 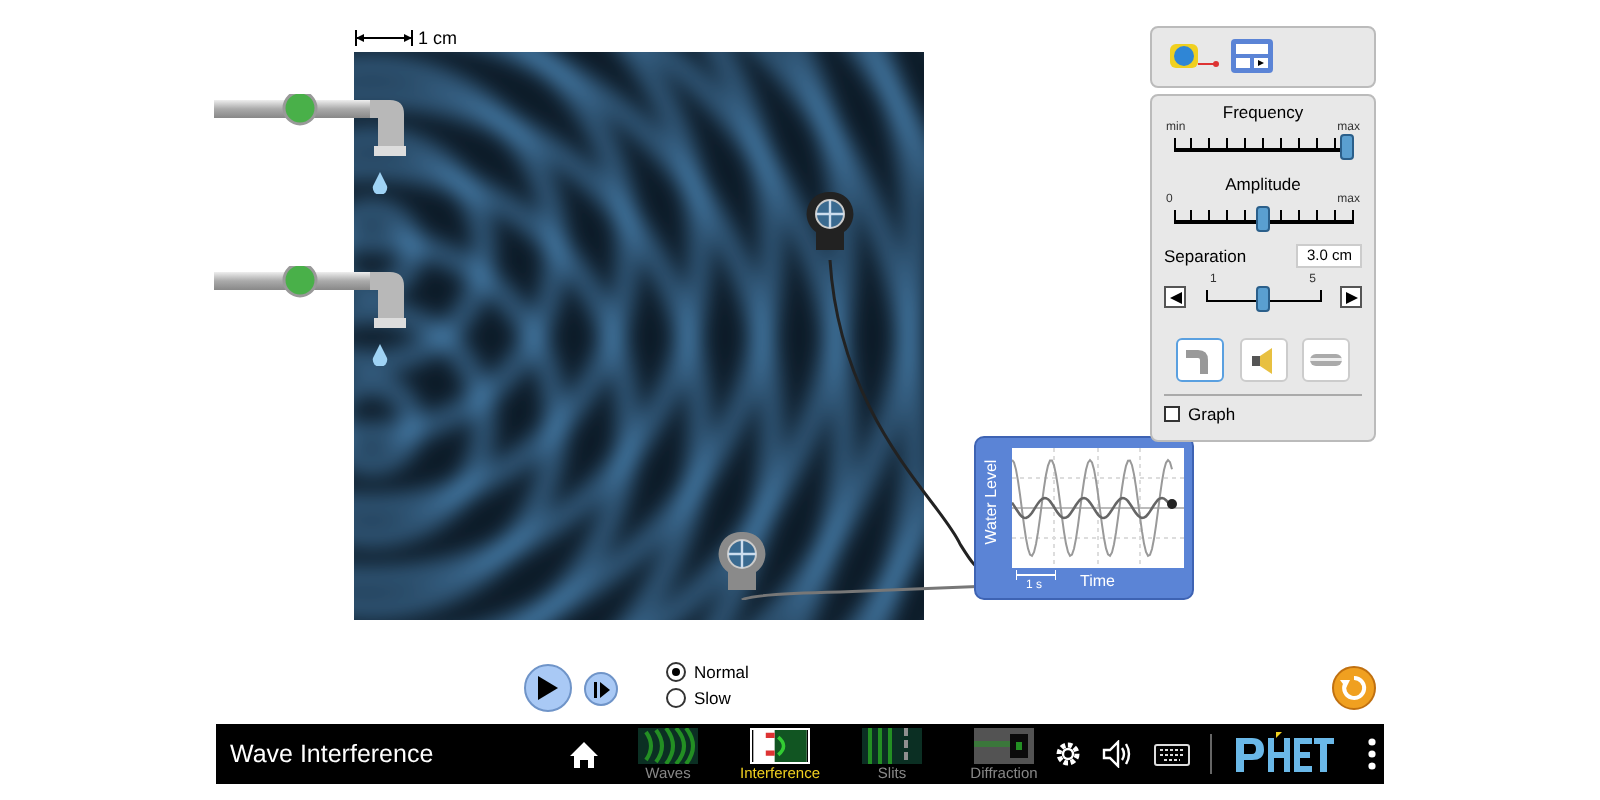 What do you see at coordinates (668, 745) in the screenshot?
I see `waves-thumbnail-icon` at bounding box center [668, 745].